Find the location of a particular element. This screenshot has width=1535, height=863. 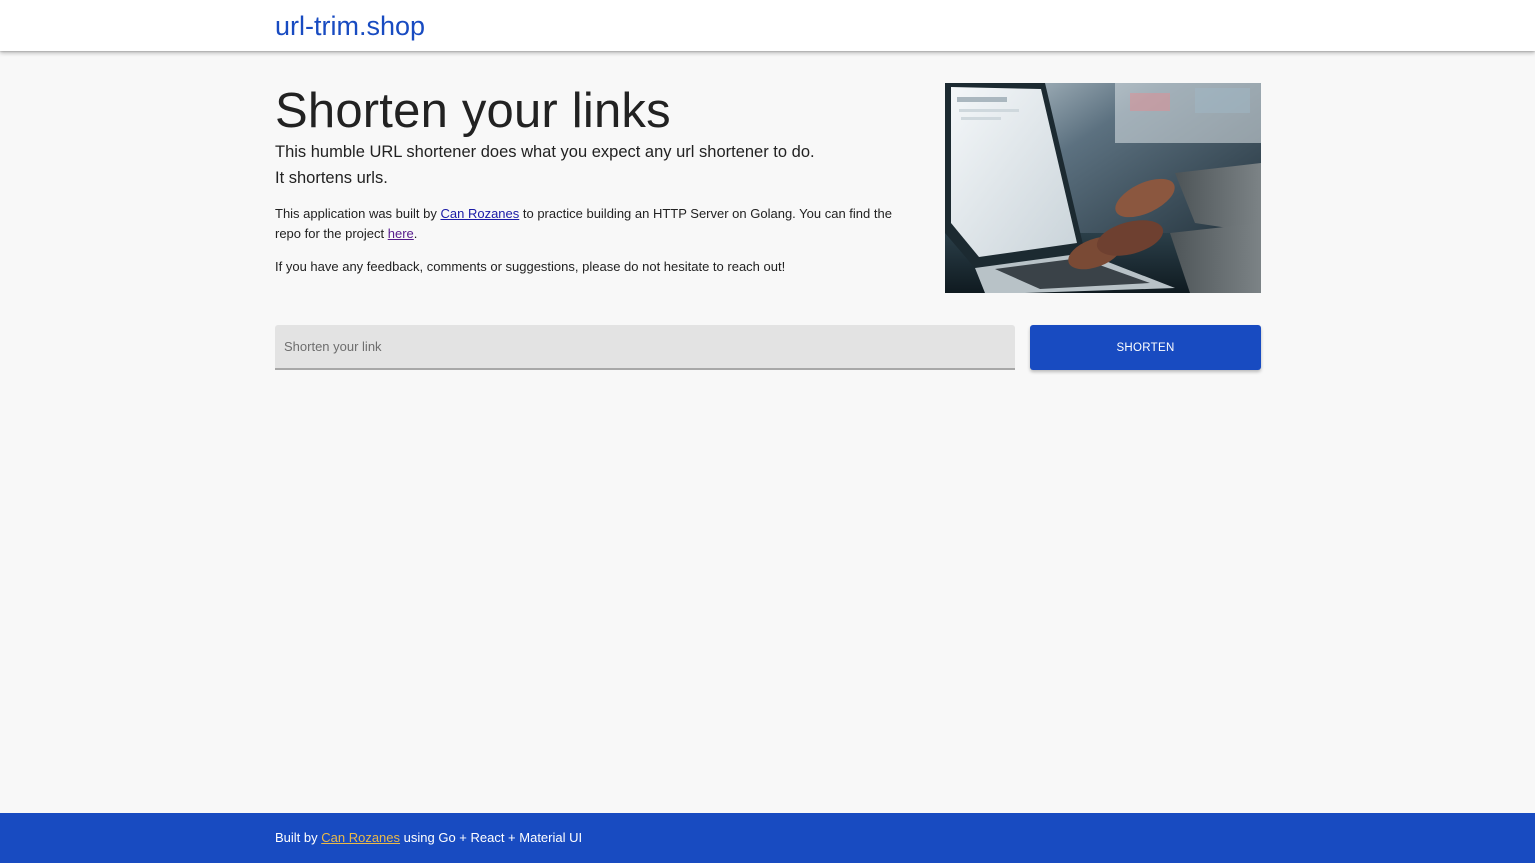

page-title: Shorten your links is located at coordinates (473, 111).